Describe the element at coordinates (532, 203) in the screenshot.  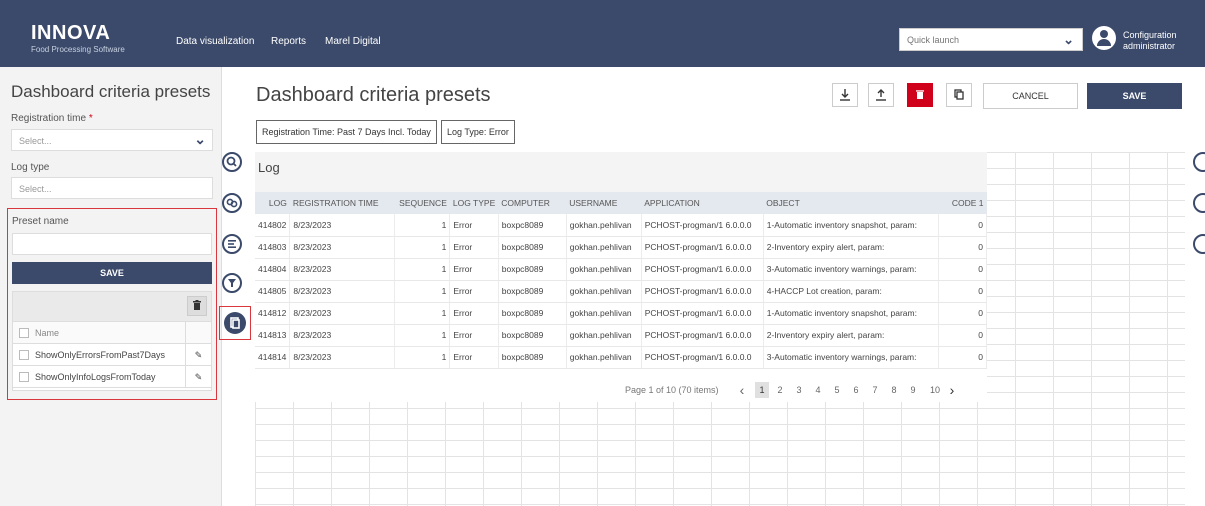
I see `column-header-computer: COMPUTER` at that location.